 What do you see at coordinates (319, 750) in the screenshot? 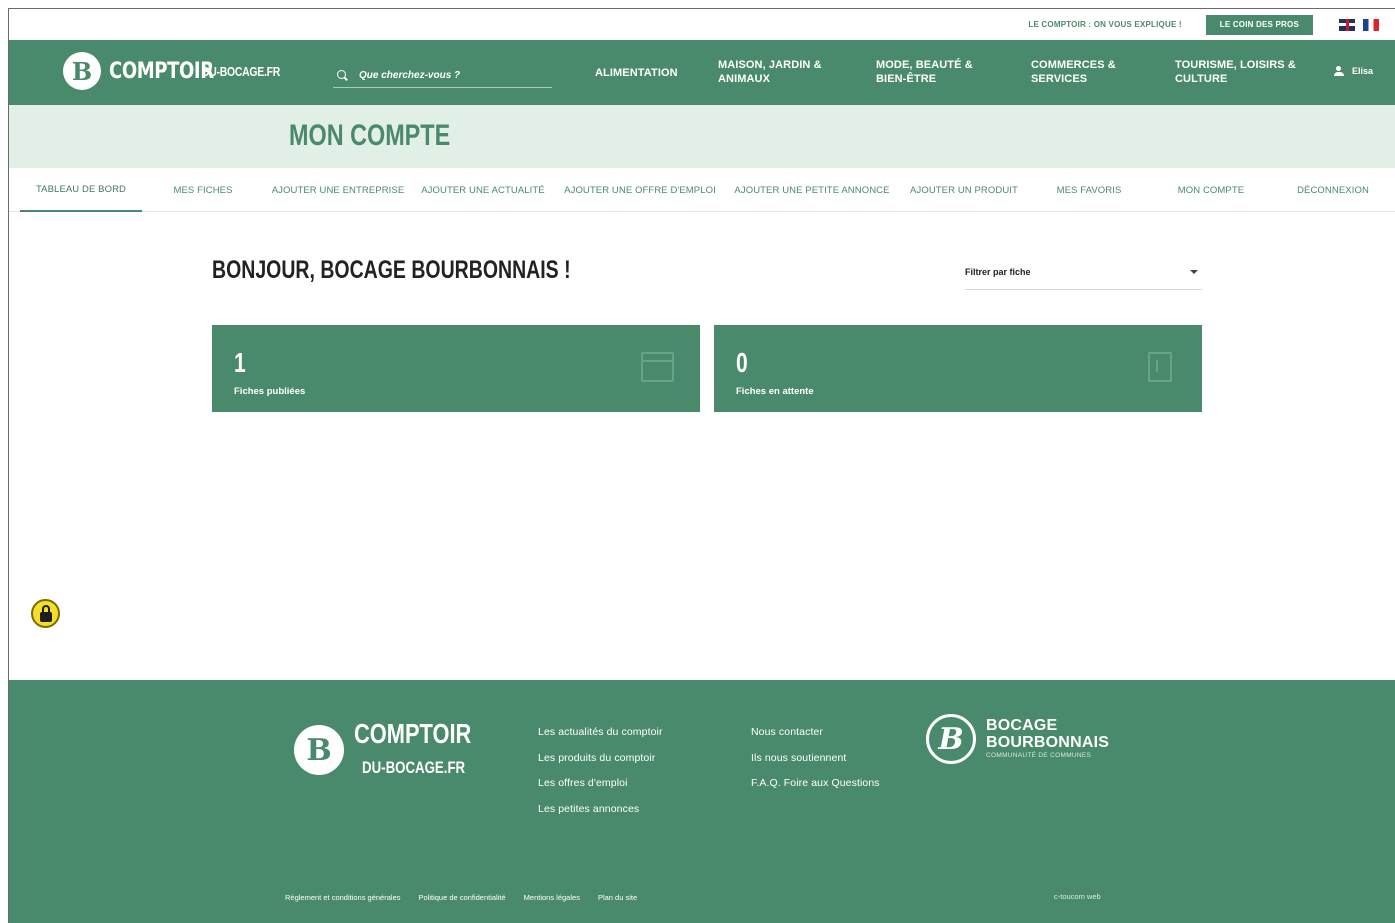
I see `footer-logo-mark-icon: B` at bounding box center [319, 750].